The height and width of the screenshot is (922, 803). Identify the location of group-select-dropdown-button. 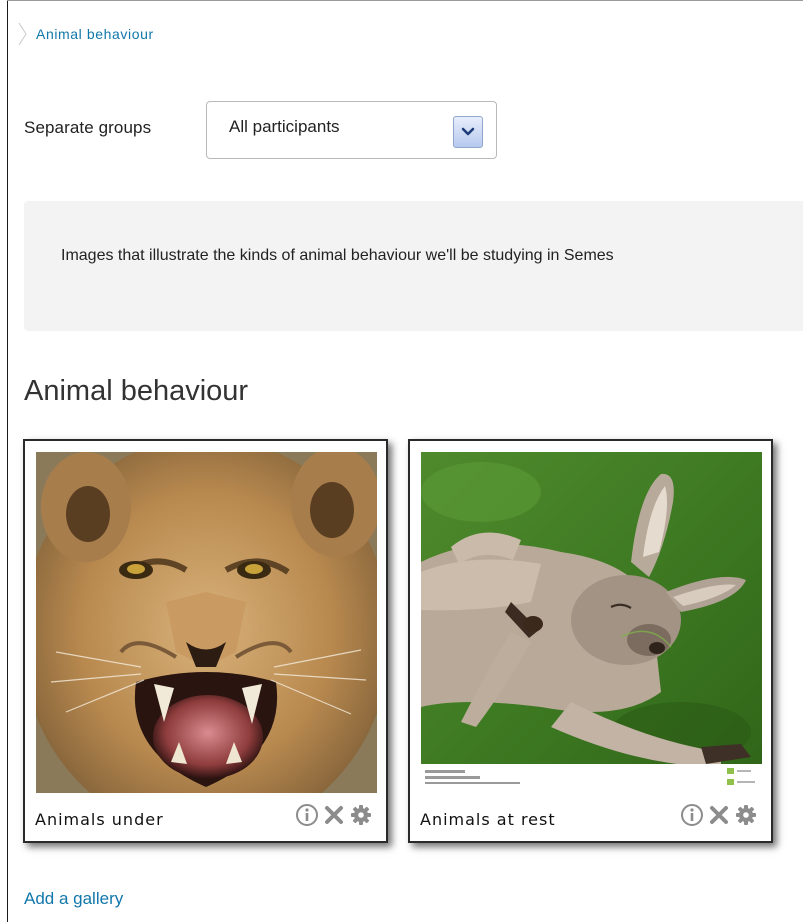
(468, 132).